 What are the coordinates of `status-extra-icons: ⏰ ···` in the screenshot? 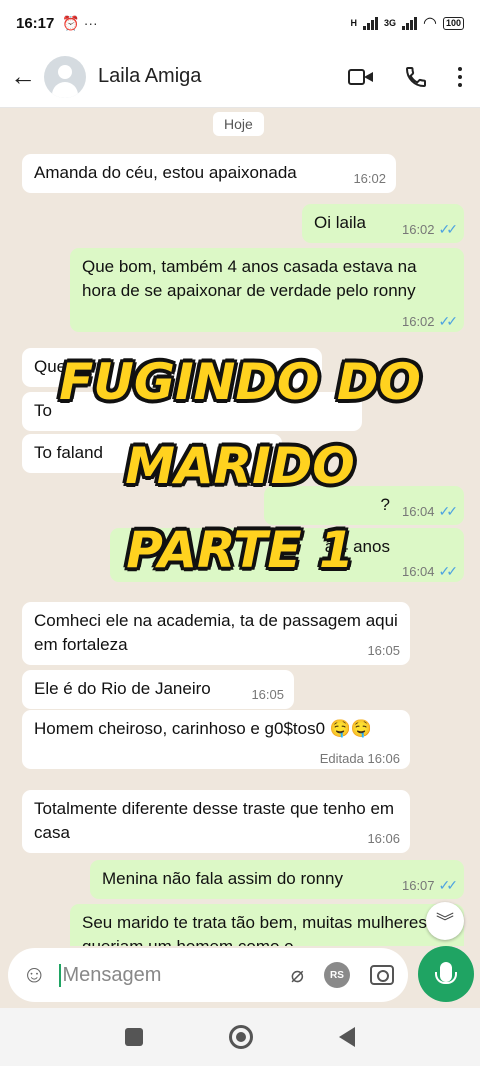 It's located at (80, 22).